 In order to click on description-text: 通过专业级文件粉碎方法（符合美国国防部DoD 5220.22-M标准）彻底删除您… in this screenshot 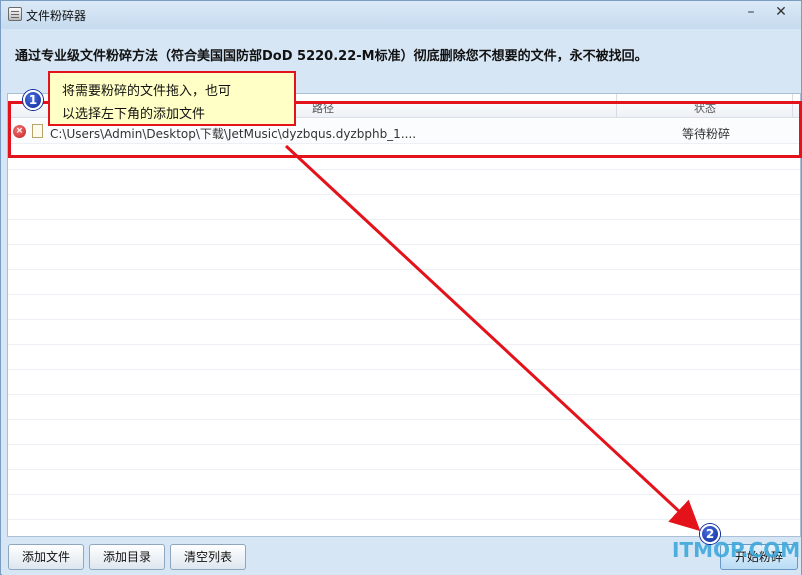, I will do `click(331, 56)`.